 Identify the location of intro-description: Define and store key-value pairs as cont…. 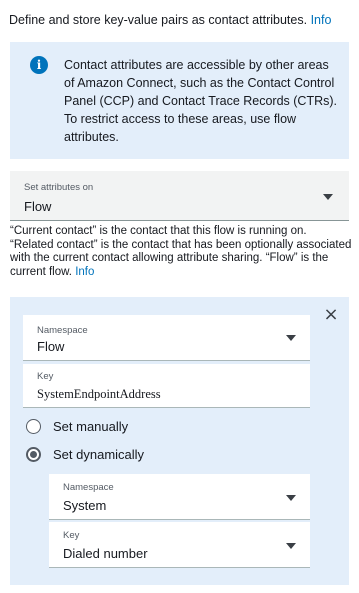
(158, 20).